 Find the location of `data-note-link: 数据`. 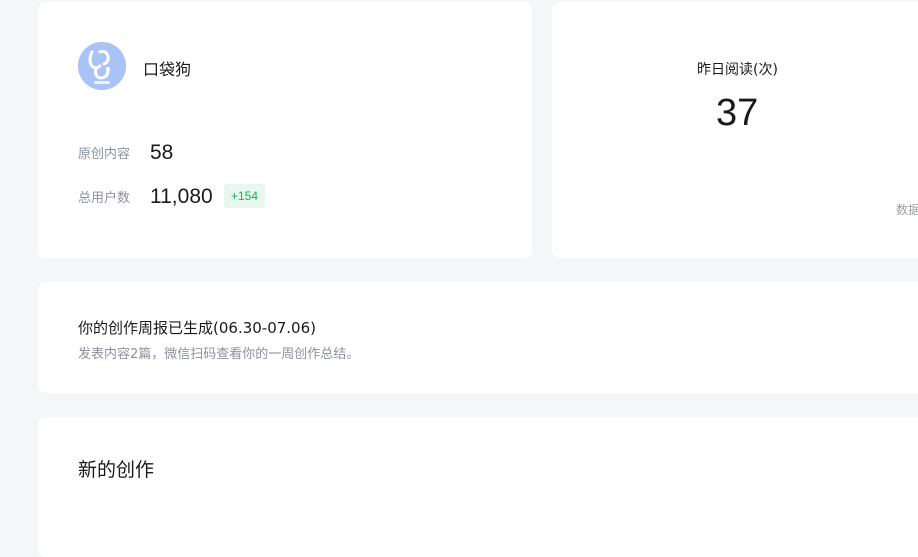

data-note-link: 数据 is located at coordinates (907, 209).